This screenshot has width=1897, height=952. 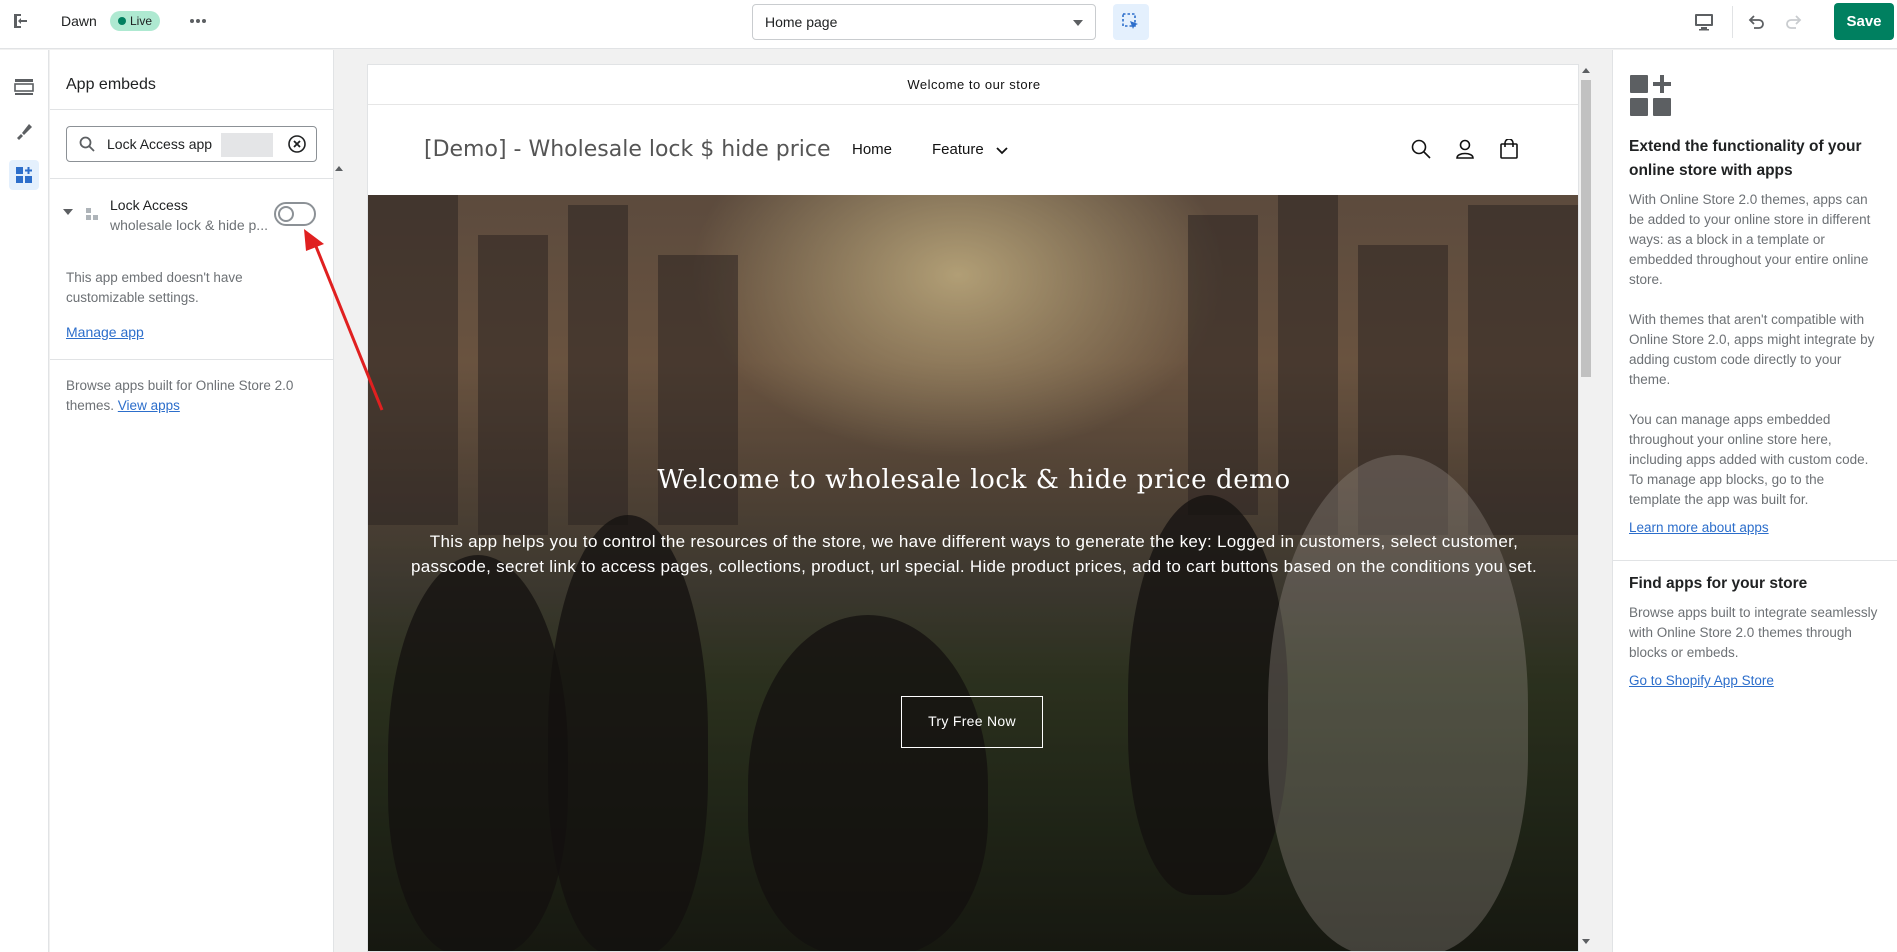 I want to click on toolbar-divider, so click(x=1732, y=22).